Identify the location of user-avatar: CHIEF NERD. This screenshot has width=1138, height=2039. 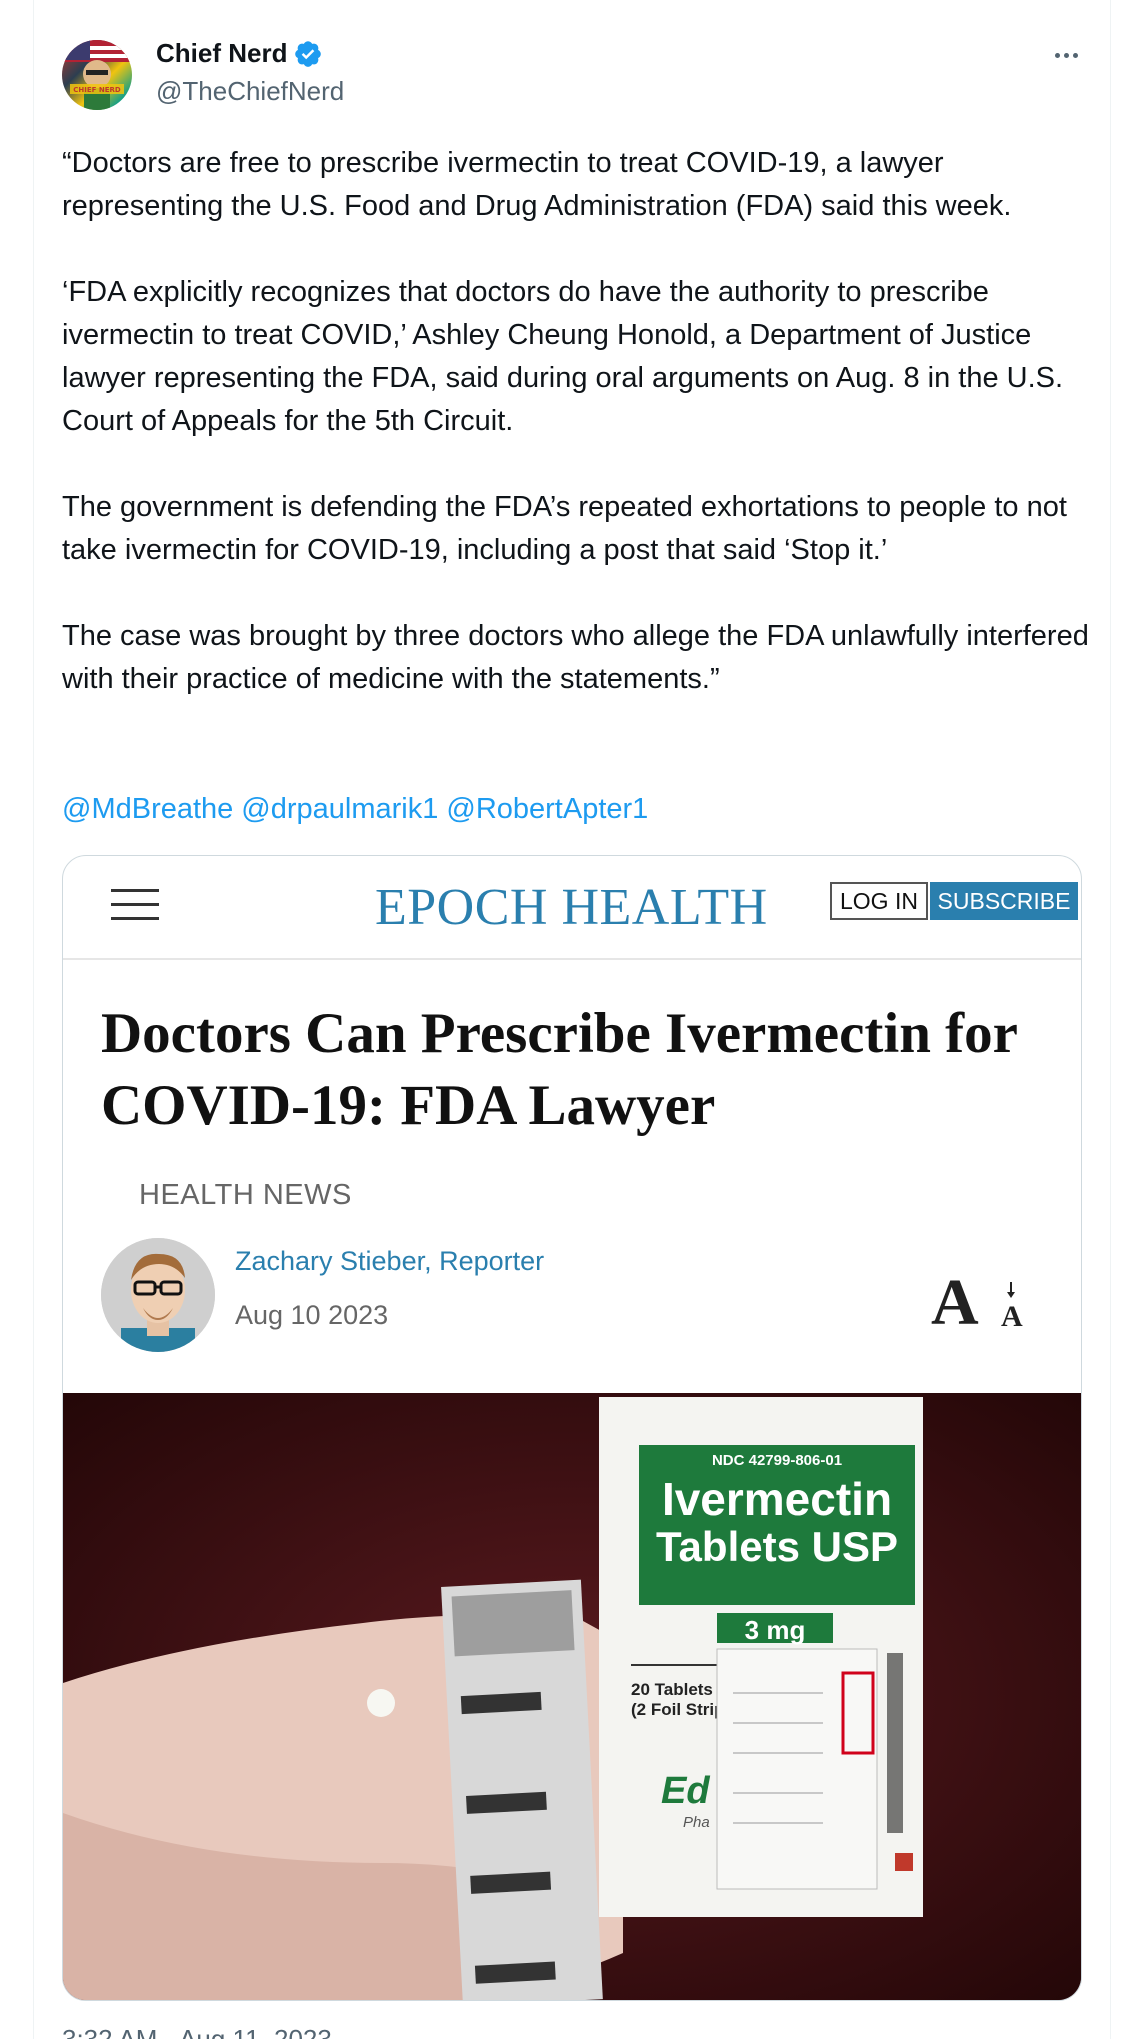
(97, 75).